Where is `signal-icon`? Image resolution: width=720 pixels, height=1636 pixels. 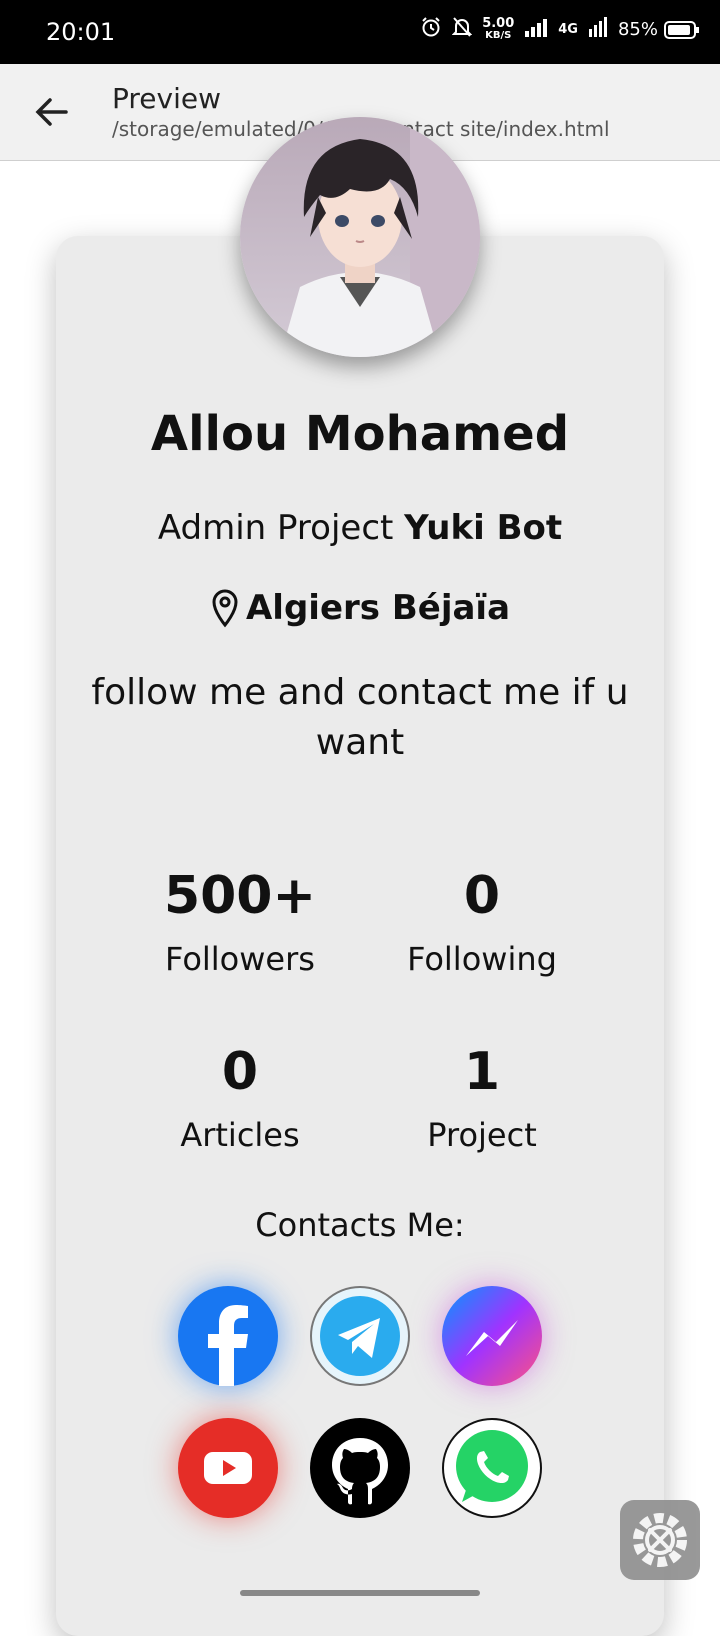 signal-icon is located at coordinates (536, 29).